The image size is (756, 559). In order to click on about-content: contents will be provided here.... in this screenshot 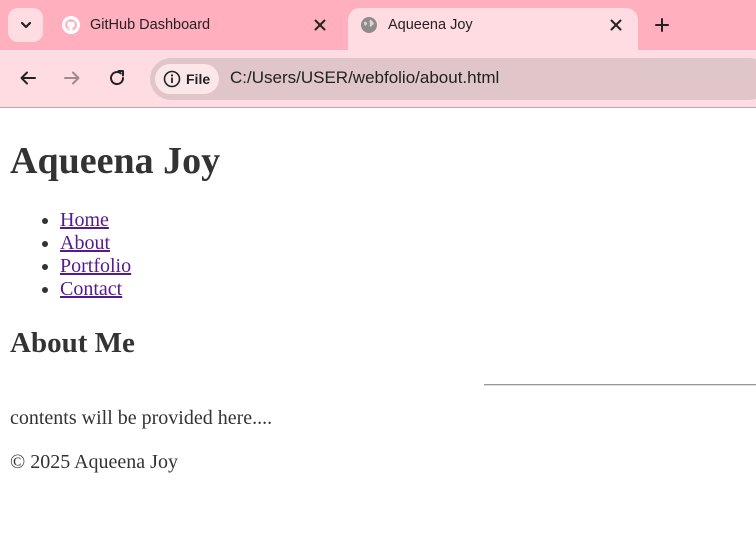, I will do `click(141, 418)`.